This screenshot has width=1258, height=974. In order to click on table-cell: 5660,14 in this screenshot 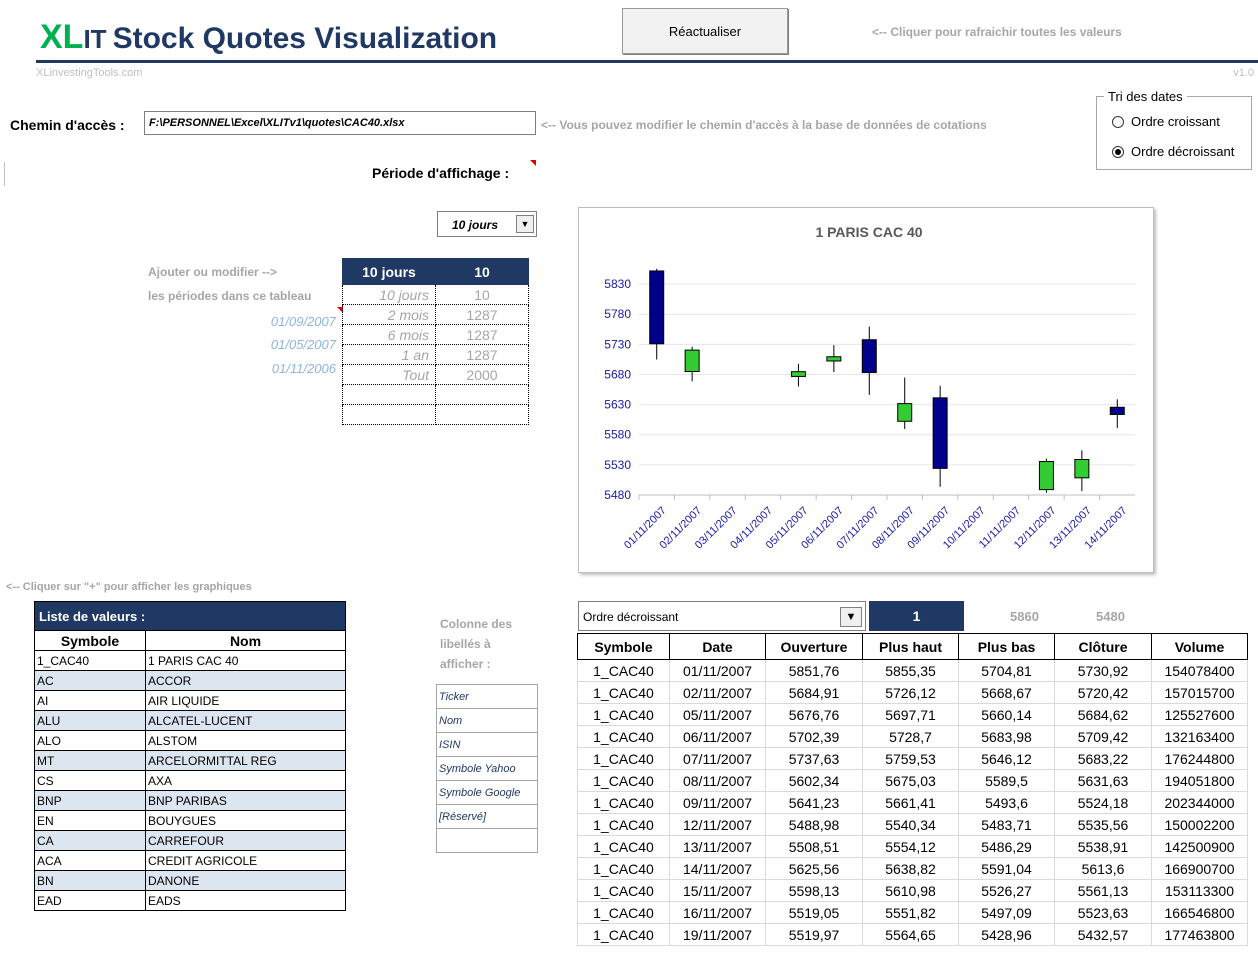, I will do `click(1006, 714)`.